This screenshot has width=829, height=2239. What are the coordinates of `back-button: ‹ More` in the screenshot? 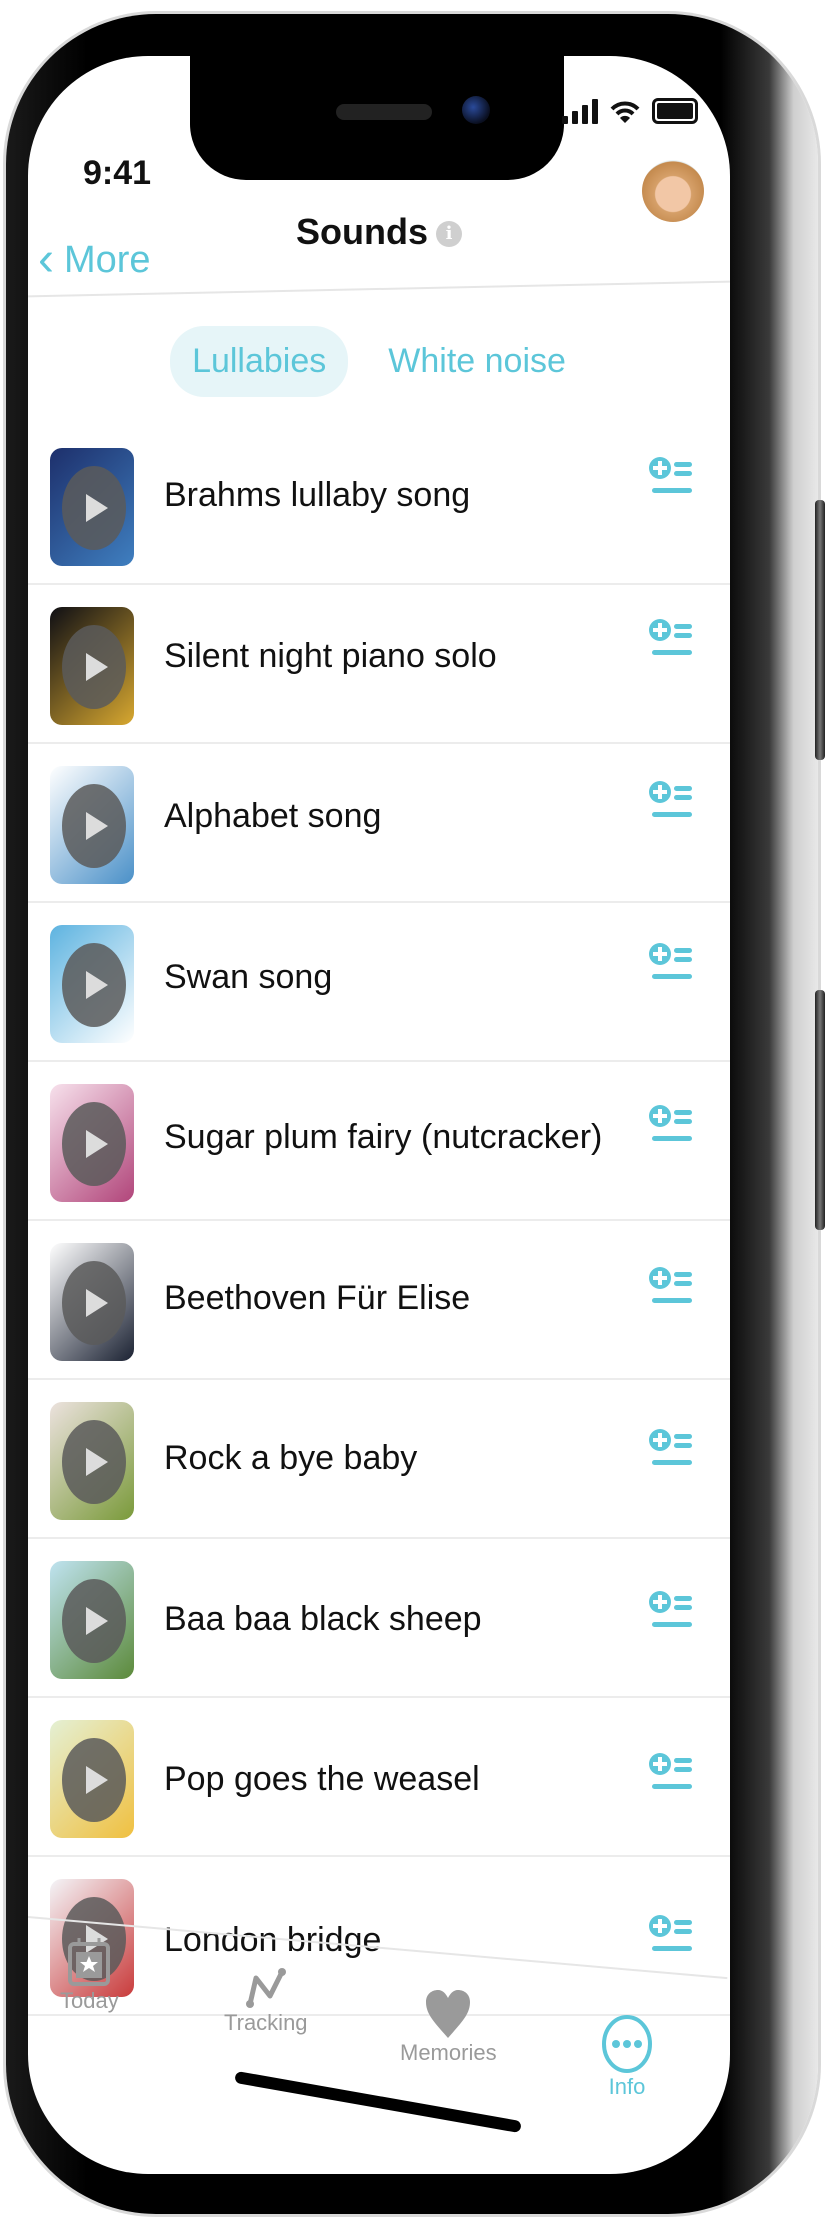 It's located at (94, 260).